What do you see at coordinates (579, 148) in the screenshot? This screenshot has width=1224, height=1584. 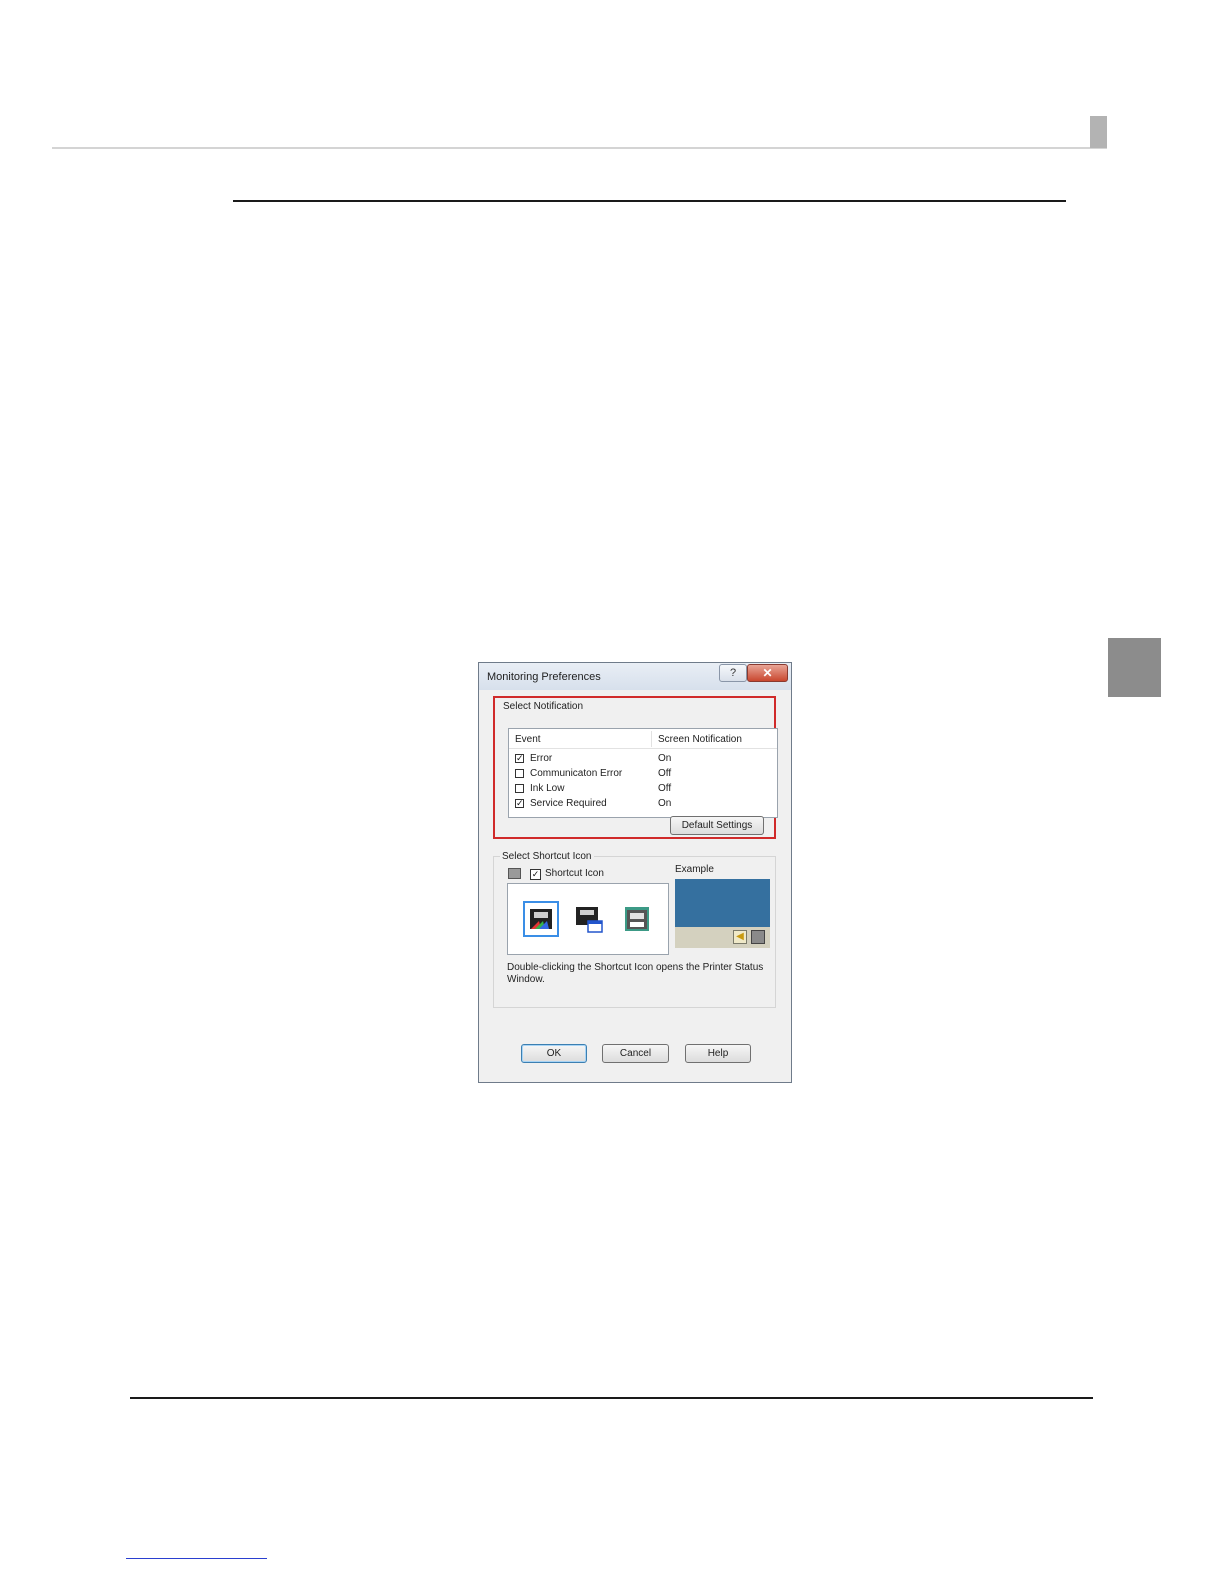 I see `header-rule` at bounding box center [579, 148].